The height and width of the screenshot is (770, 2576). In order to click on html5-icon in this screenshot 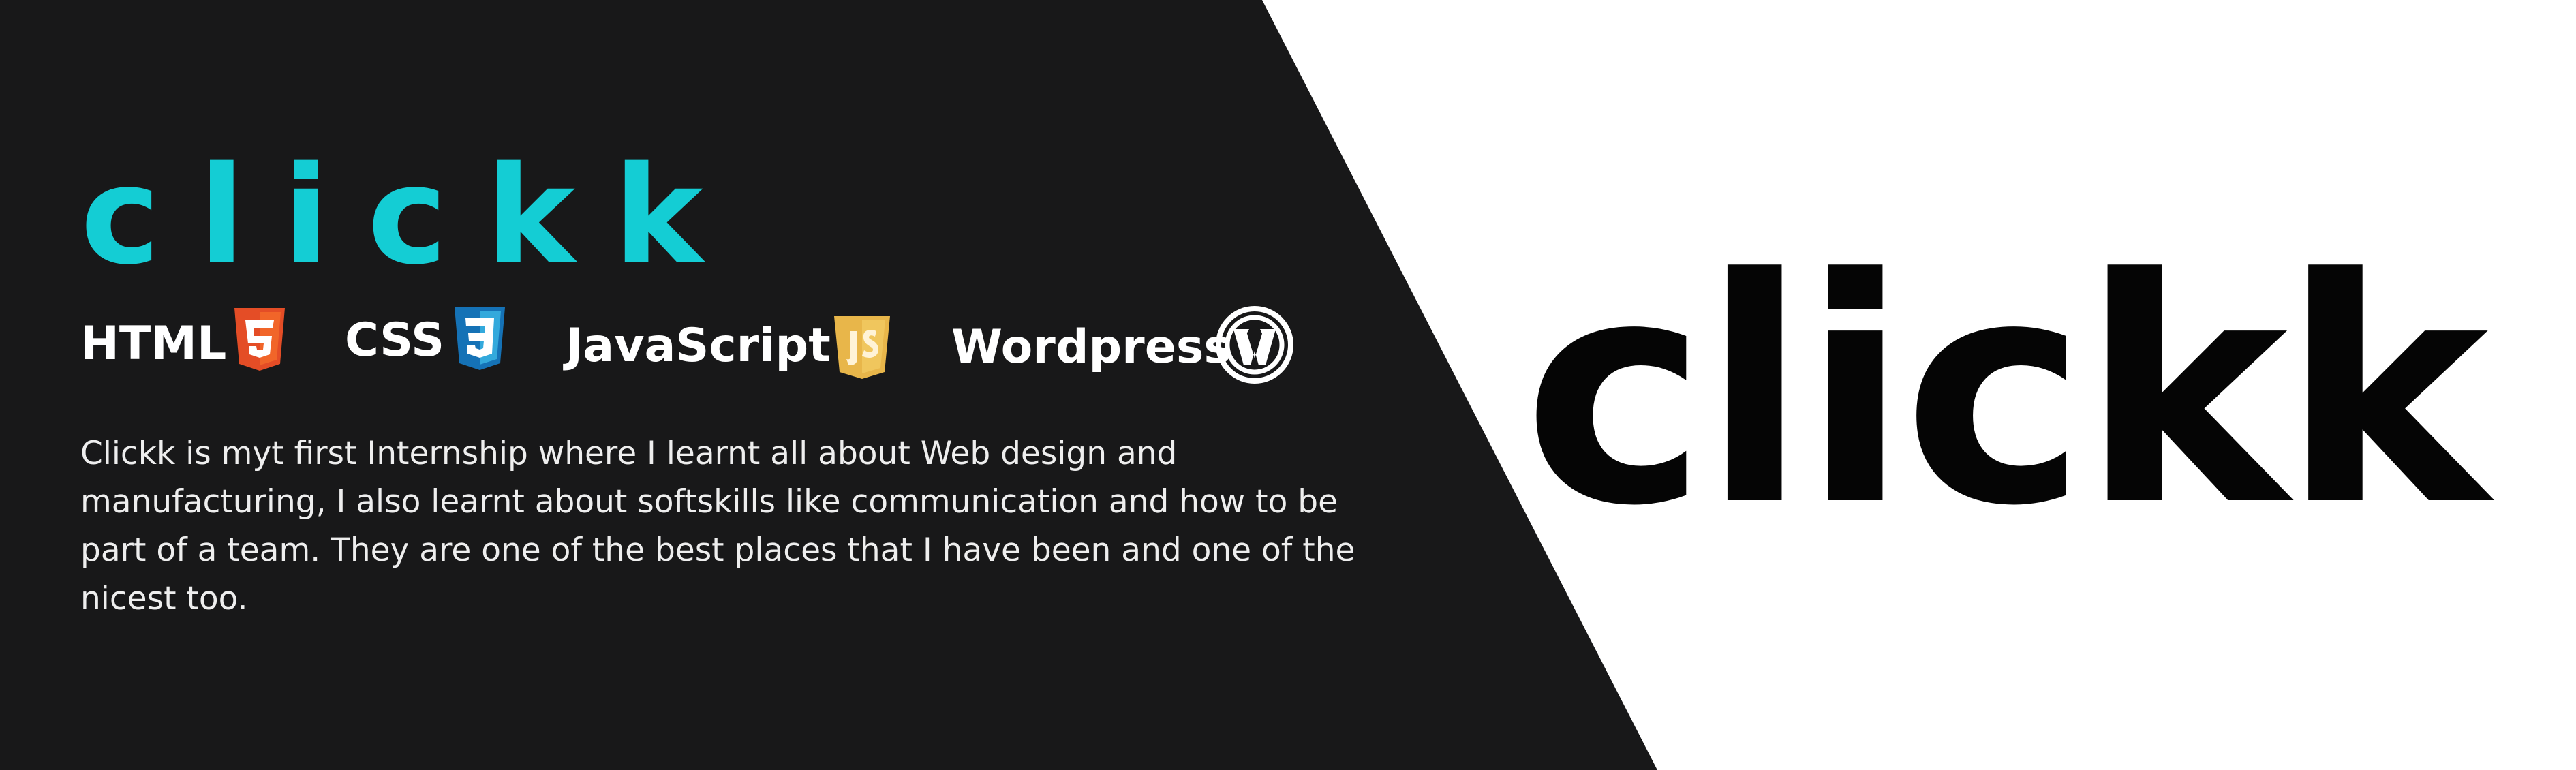, I will do `click(259, 339)`.